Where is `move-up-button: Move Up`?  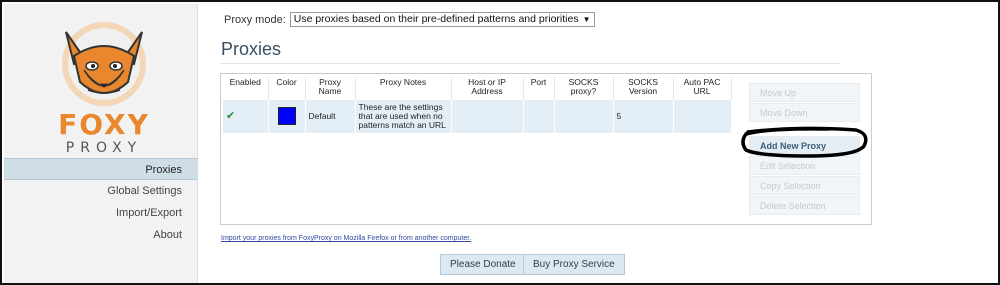 move-up-button: Move Up is located at coordinates (804, 92).